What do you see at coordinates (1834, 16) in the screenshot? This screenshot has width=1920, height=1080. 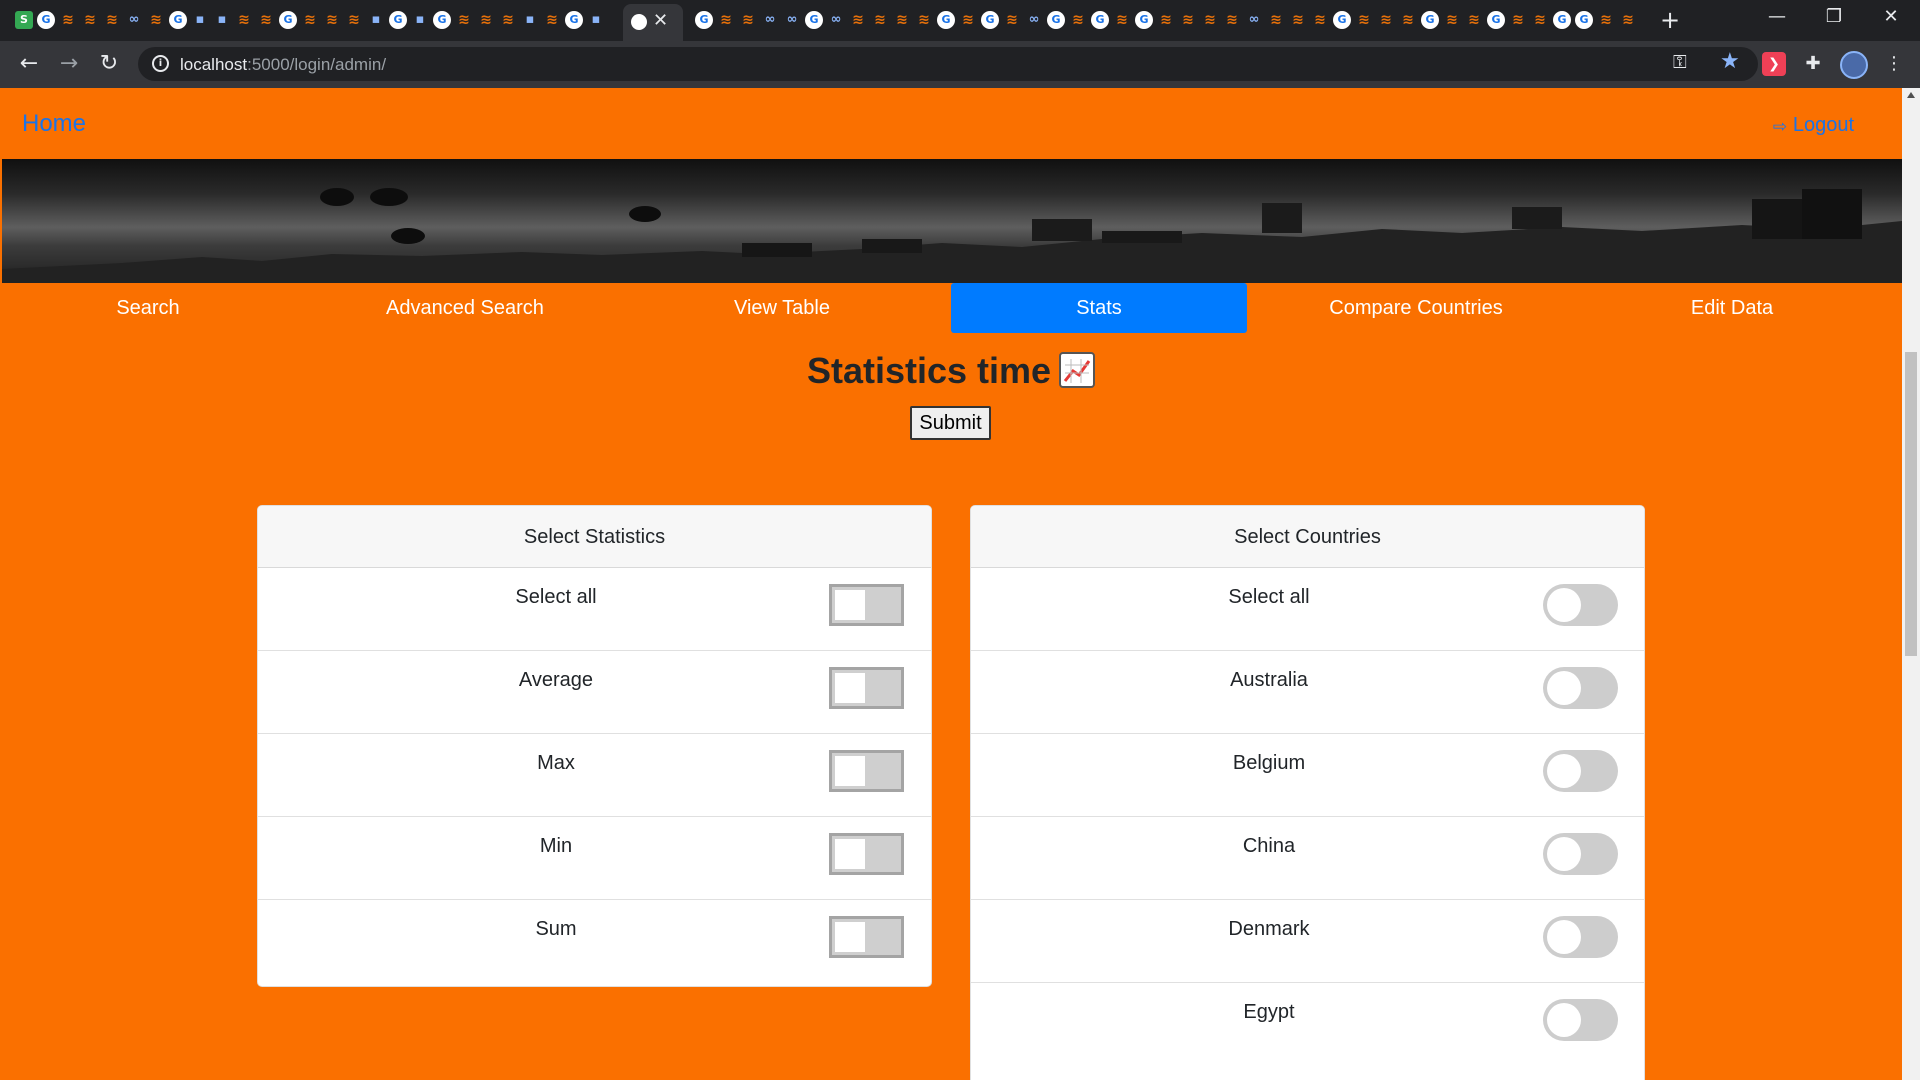 I see `restore-button: ❐` at bounding box center [1834, 16].